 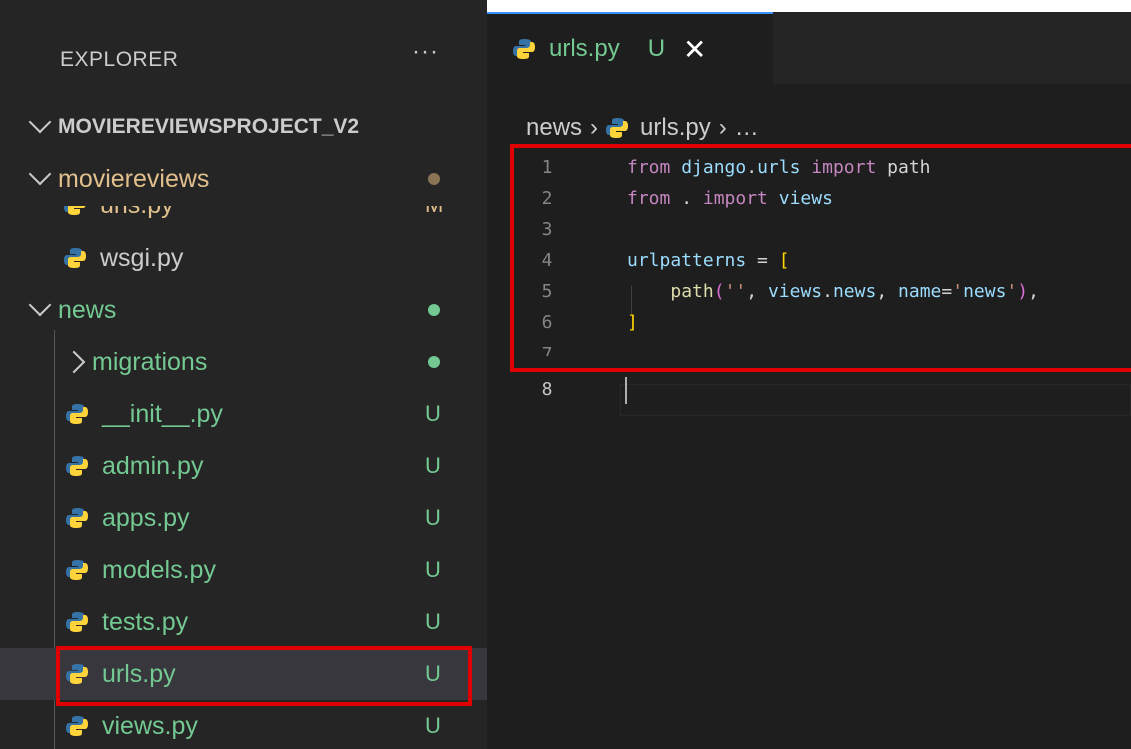 I want to click on code-text: from django.urls import path, so click(x=779, y=167).